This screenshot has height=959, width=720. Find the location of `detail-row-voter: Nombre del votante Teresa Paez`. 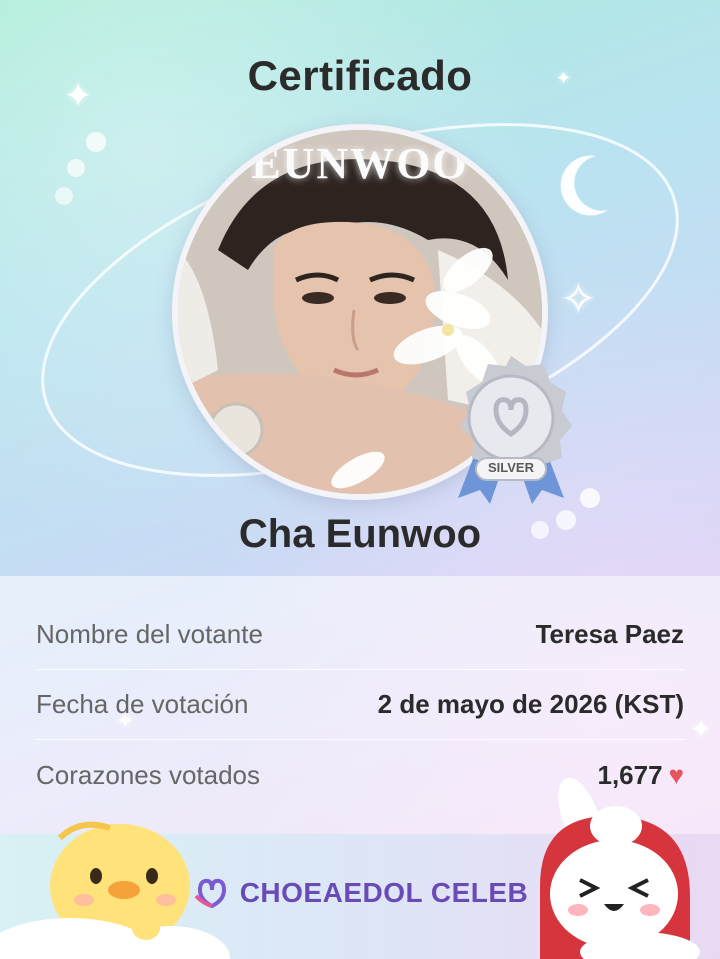

detail-row-voter: Nombre del votante Teresa Paez is located at coordinates (360, 635).